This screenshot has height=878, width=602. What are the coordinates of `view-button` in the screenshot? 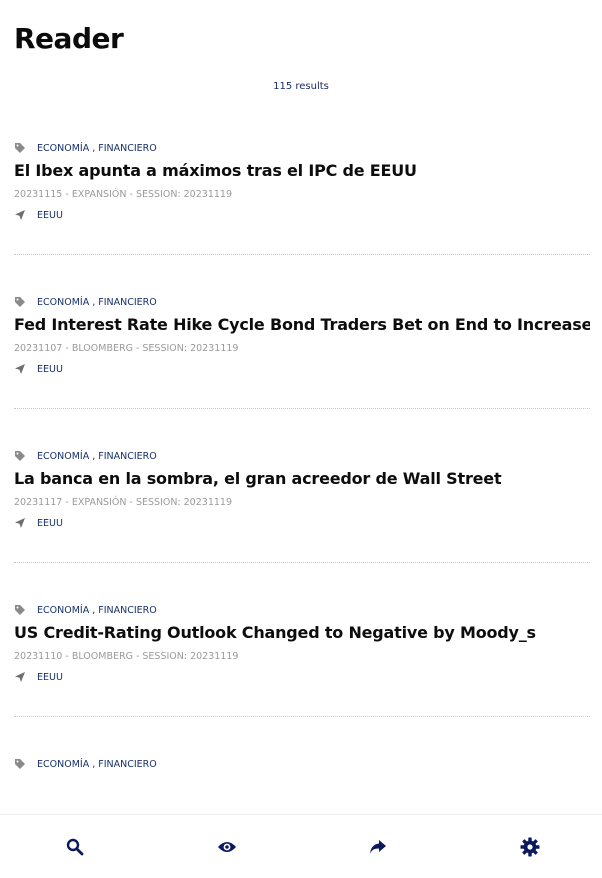 It's located at (227, 847).